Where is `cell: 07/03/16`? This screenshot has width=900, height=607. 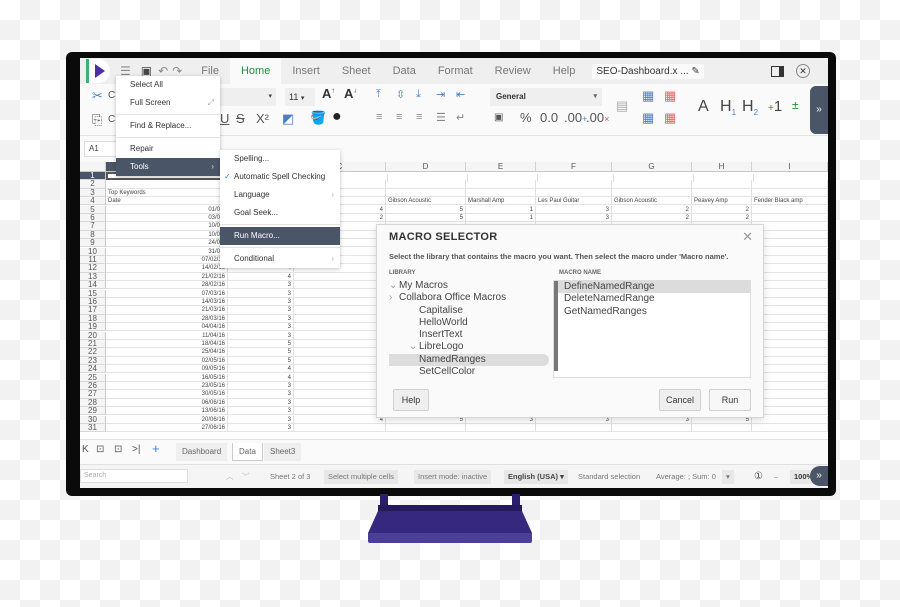
cell: 07/03/16 is located at coordinates (167, 293).